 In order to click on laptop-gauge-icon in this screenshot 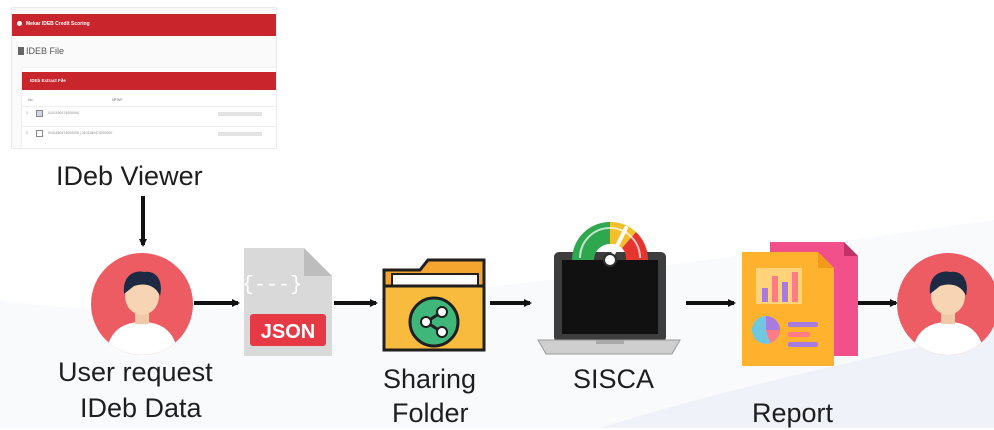, I will do `click(609, 288)`.